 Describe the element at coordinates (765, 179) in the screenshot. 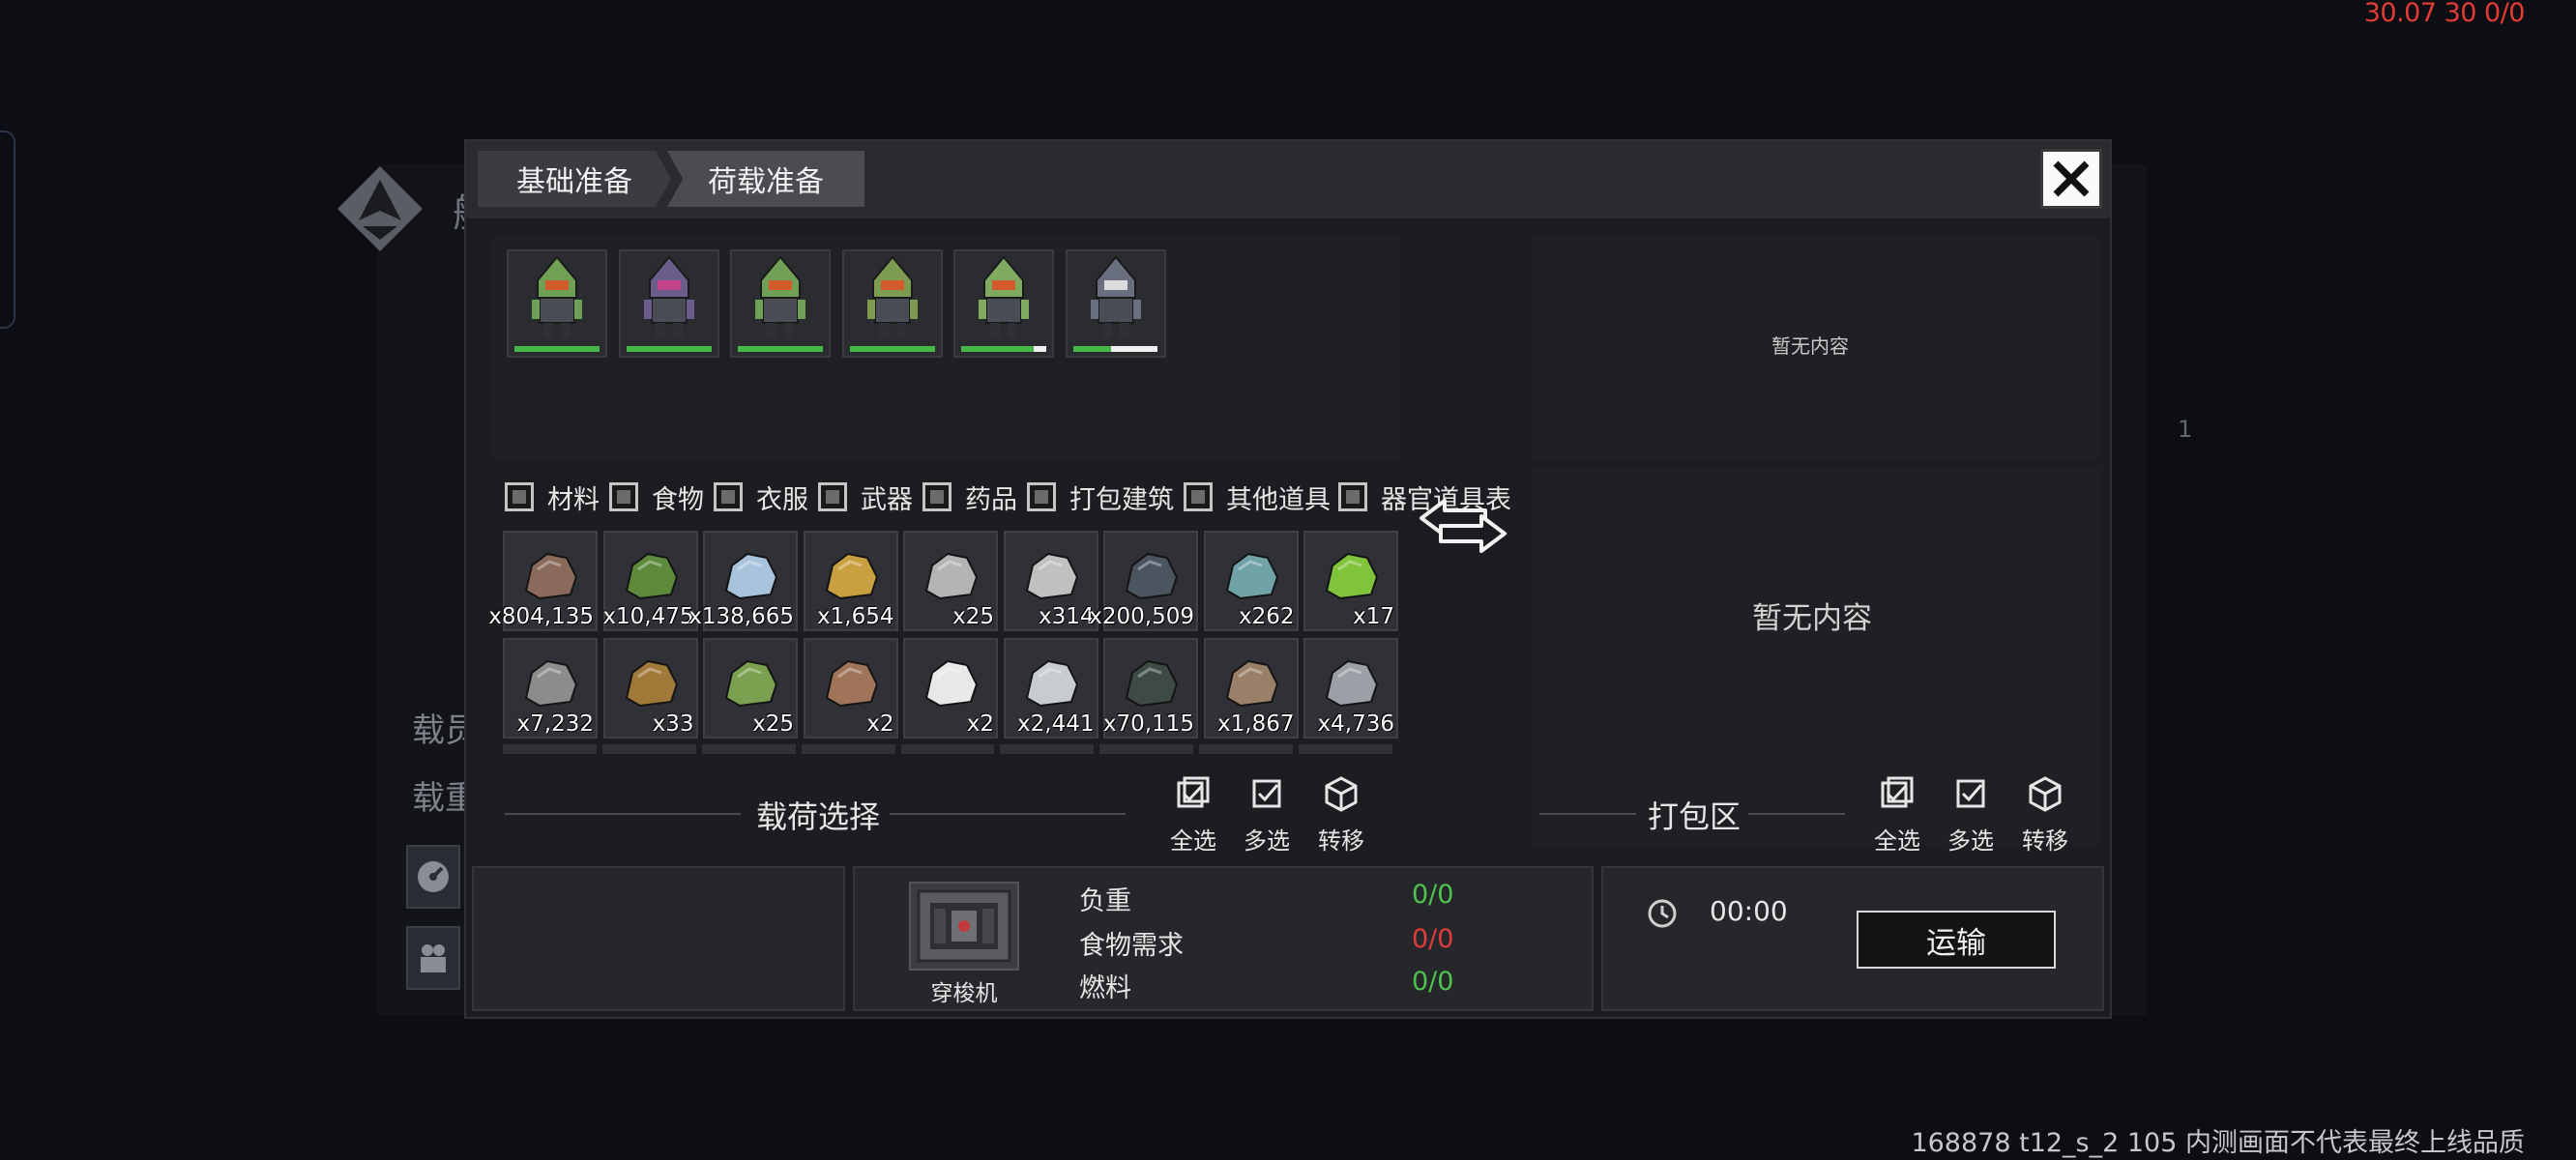

I see `tab-load-prep: 荷载准备` at that location.